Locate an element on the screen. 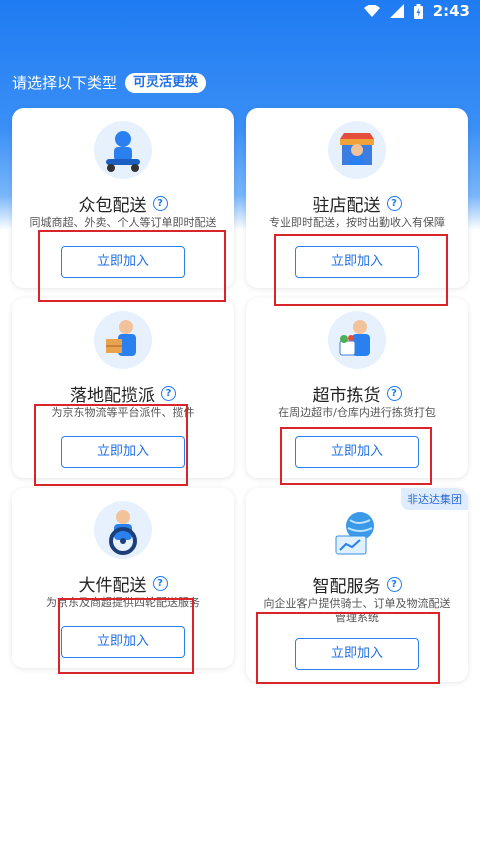 Image resolution: width=480 pixels, height=853 pixels. battery-icon is located at coordinates (418, 11).